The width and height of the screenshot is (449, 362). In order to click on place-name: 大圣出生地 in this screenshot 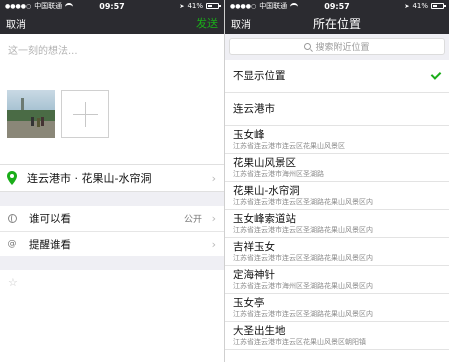, I will do `click(259, 330)`.